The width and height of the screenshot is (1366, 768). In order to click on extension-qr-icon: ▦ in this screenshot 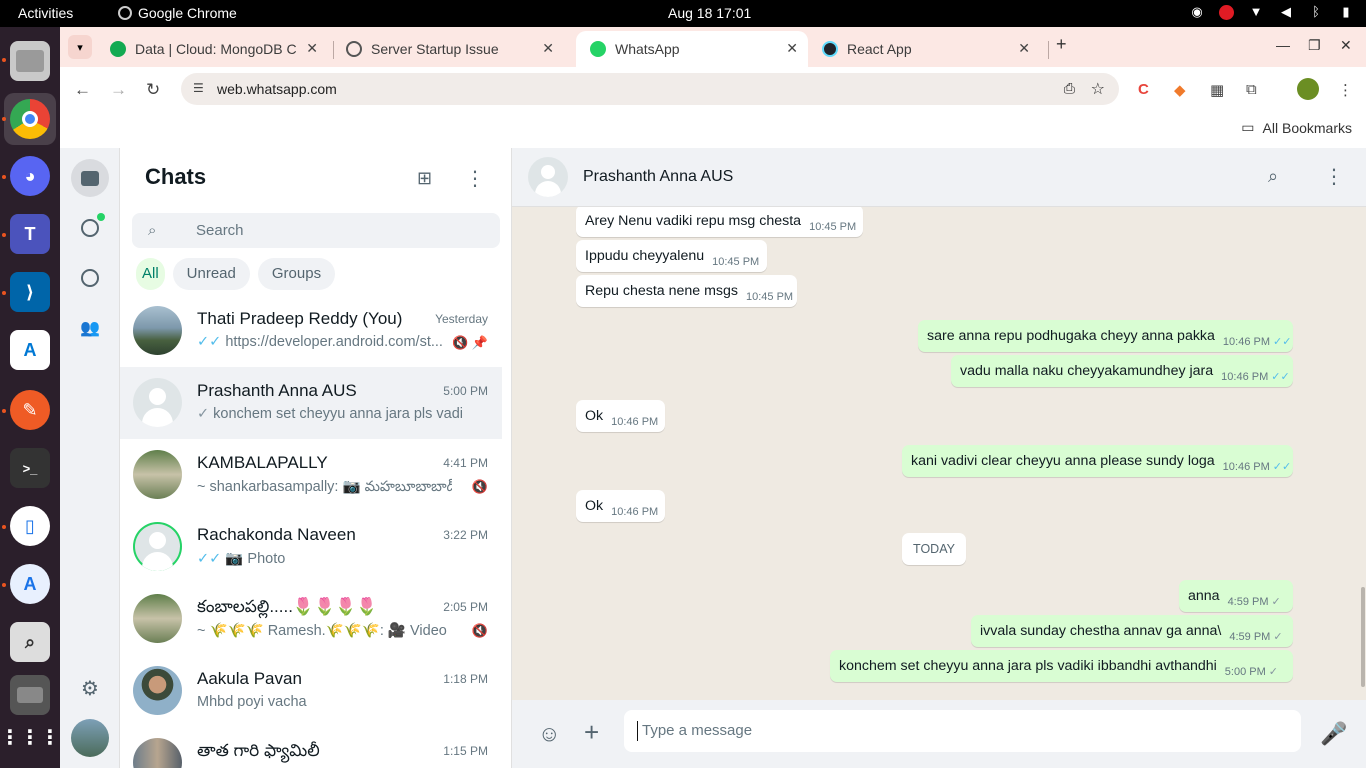, I will do `click(1217, 90)`.